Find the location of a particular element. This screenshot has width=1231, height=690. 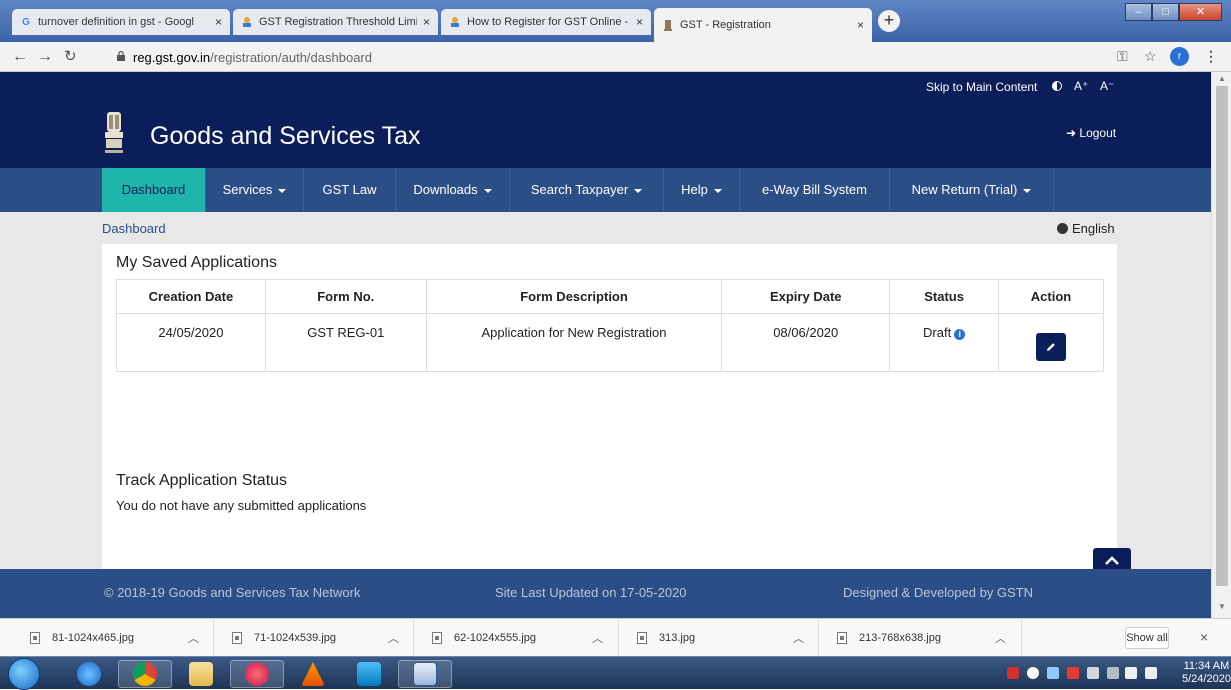

edit-application-button is located at coordinates (1051, 347).